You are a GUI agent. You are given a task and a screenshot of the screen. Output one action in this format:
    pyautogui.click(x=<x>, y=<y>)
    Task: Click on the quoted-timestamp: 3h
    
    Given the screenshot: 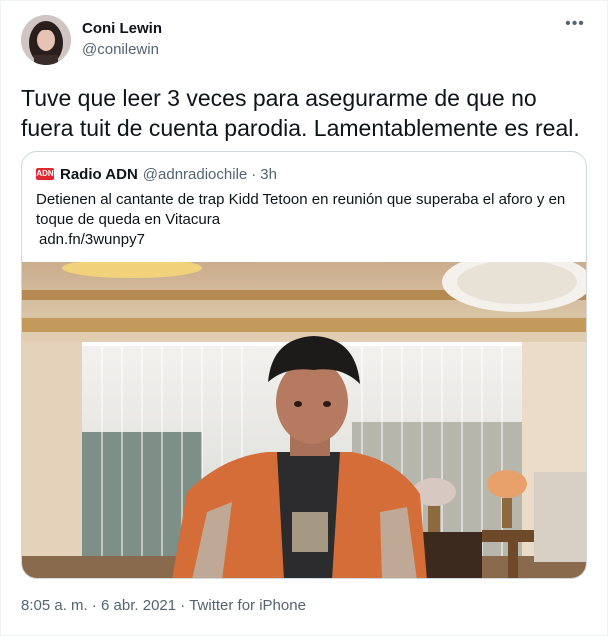 What is the action you would take?
    pyautogui.click(x=268, y=174)
    